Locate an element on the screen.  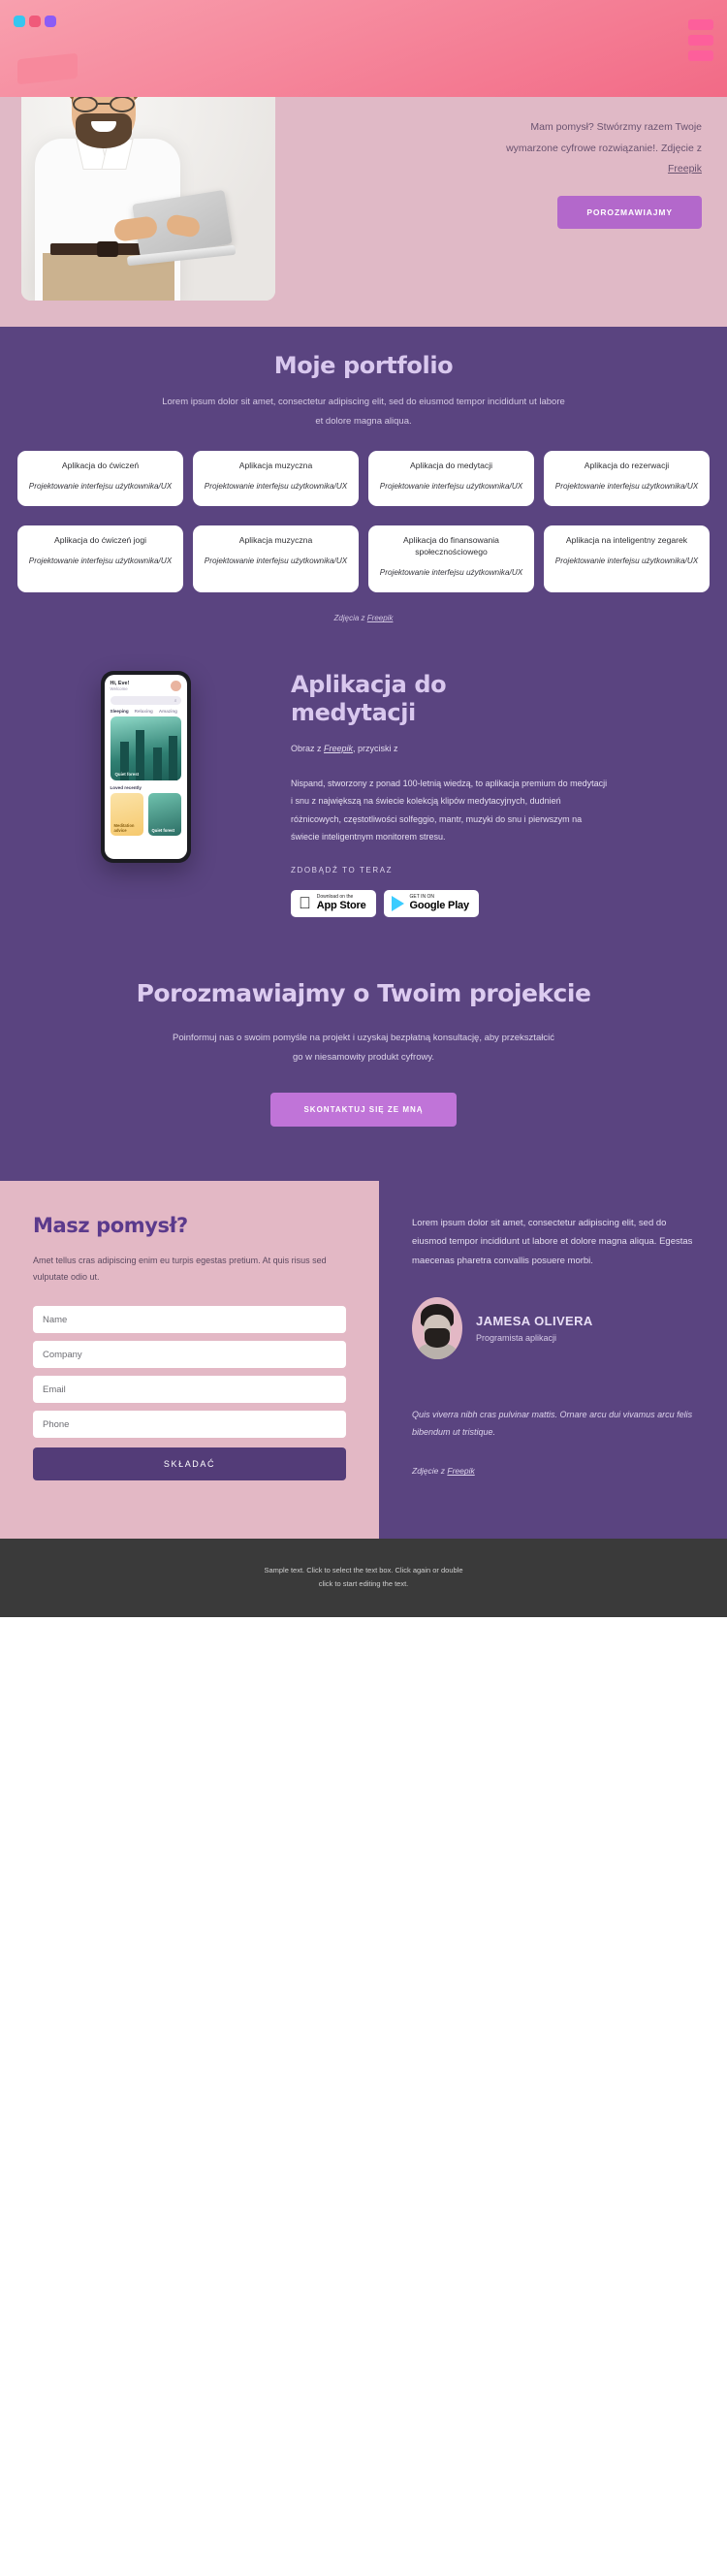
company-field is located at coordinates (190, 1355).